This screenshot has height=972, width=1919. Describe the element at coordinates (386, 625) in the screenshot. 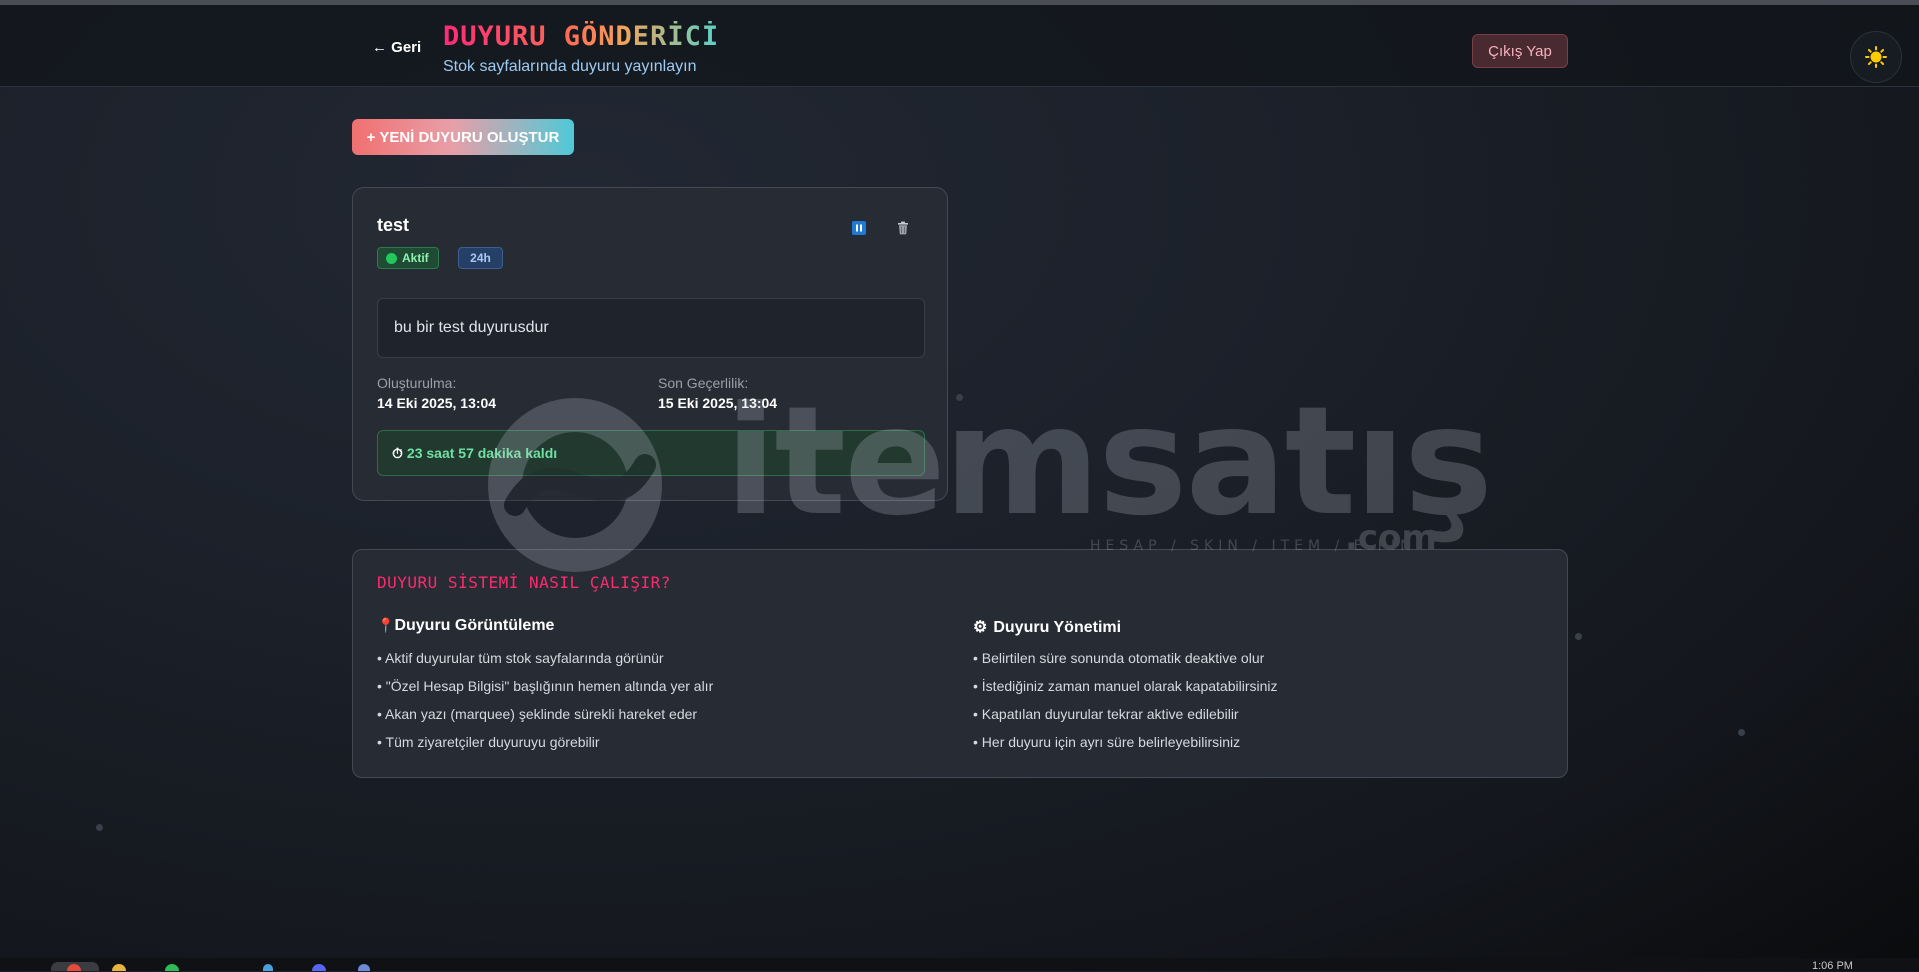

I see `pin-icon: 📍` at that location.